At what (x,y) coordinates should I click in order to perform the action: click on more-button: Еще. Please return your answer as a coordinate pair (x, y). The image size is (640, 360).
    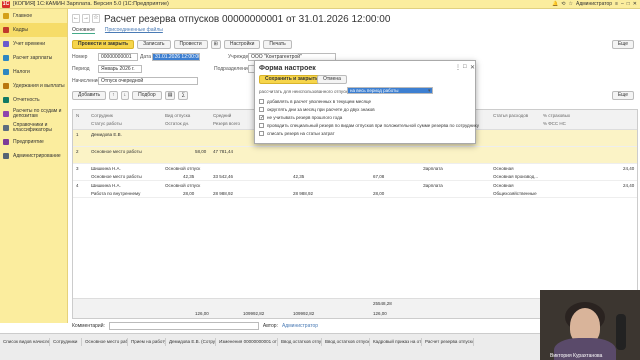
    Looking at the image, I should click on (622, 44).